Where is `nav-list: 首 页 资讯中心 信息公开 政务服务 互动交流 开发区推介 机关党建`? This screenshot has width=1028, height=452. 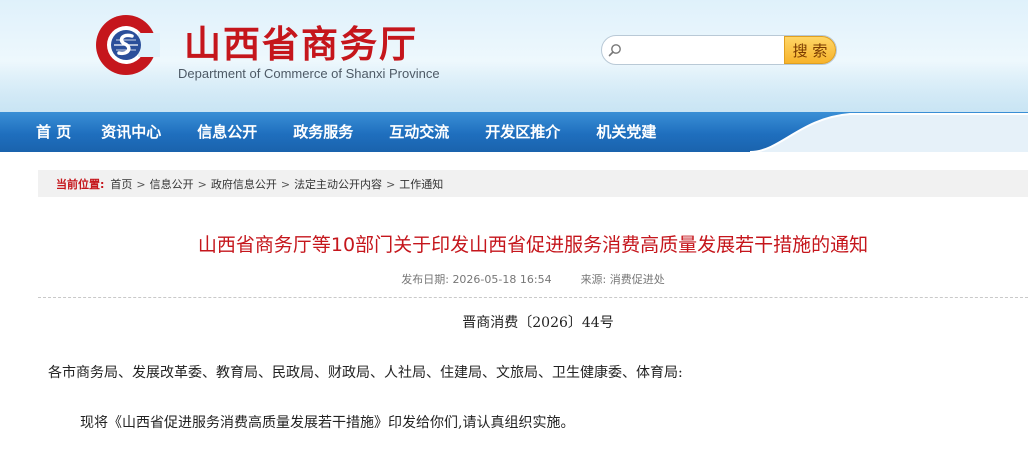
nav-list: 首 页 资讯中心 信息公开 政务服务 互动交流 开发区推介 机关党建 is located at coordinates (328, 132).